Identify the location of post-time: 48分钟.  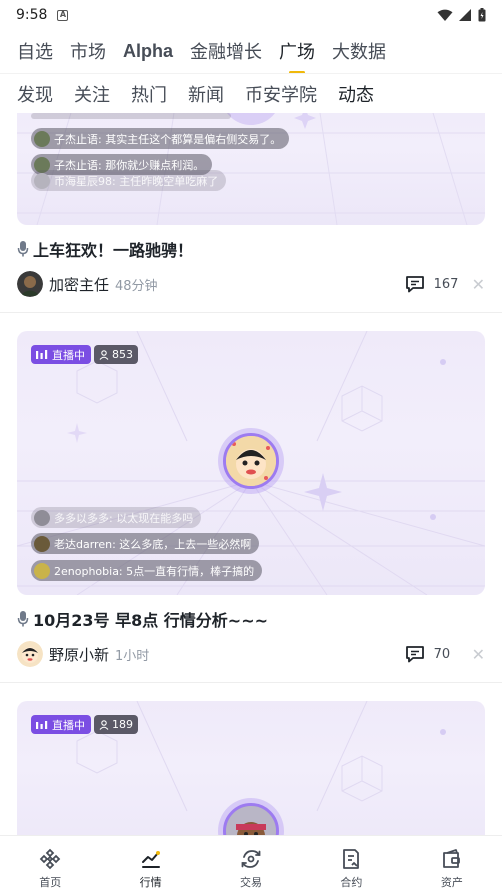
(136, 286).